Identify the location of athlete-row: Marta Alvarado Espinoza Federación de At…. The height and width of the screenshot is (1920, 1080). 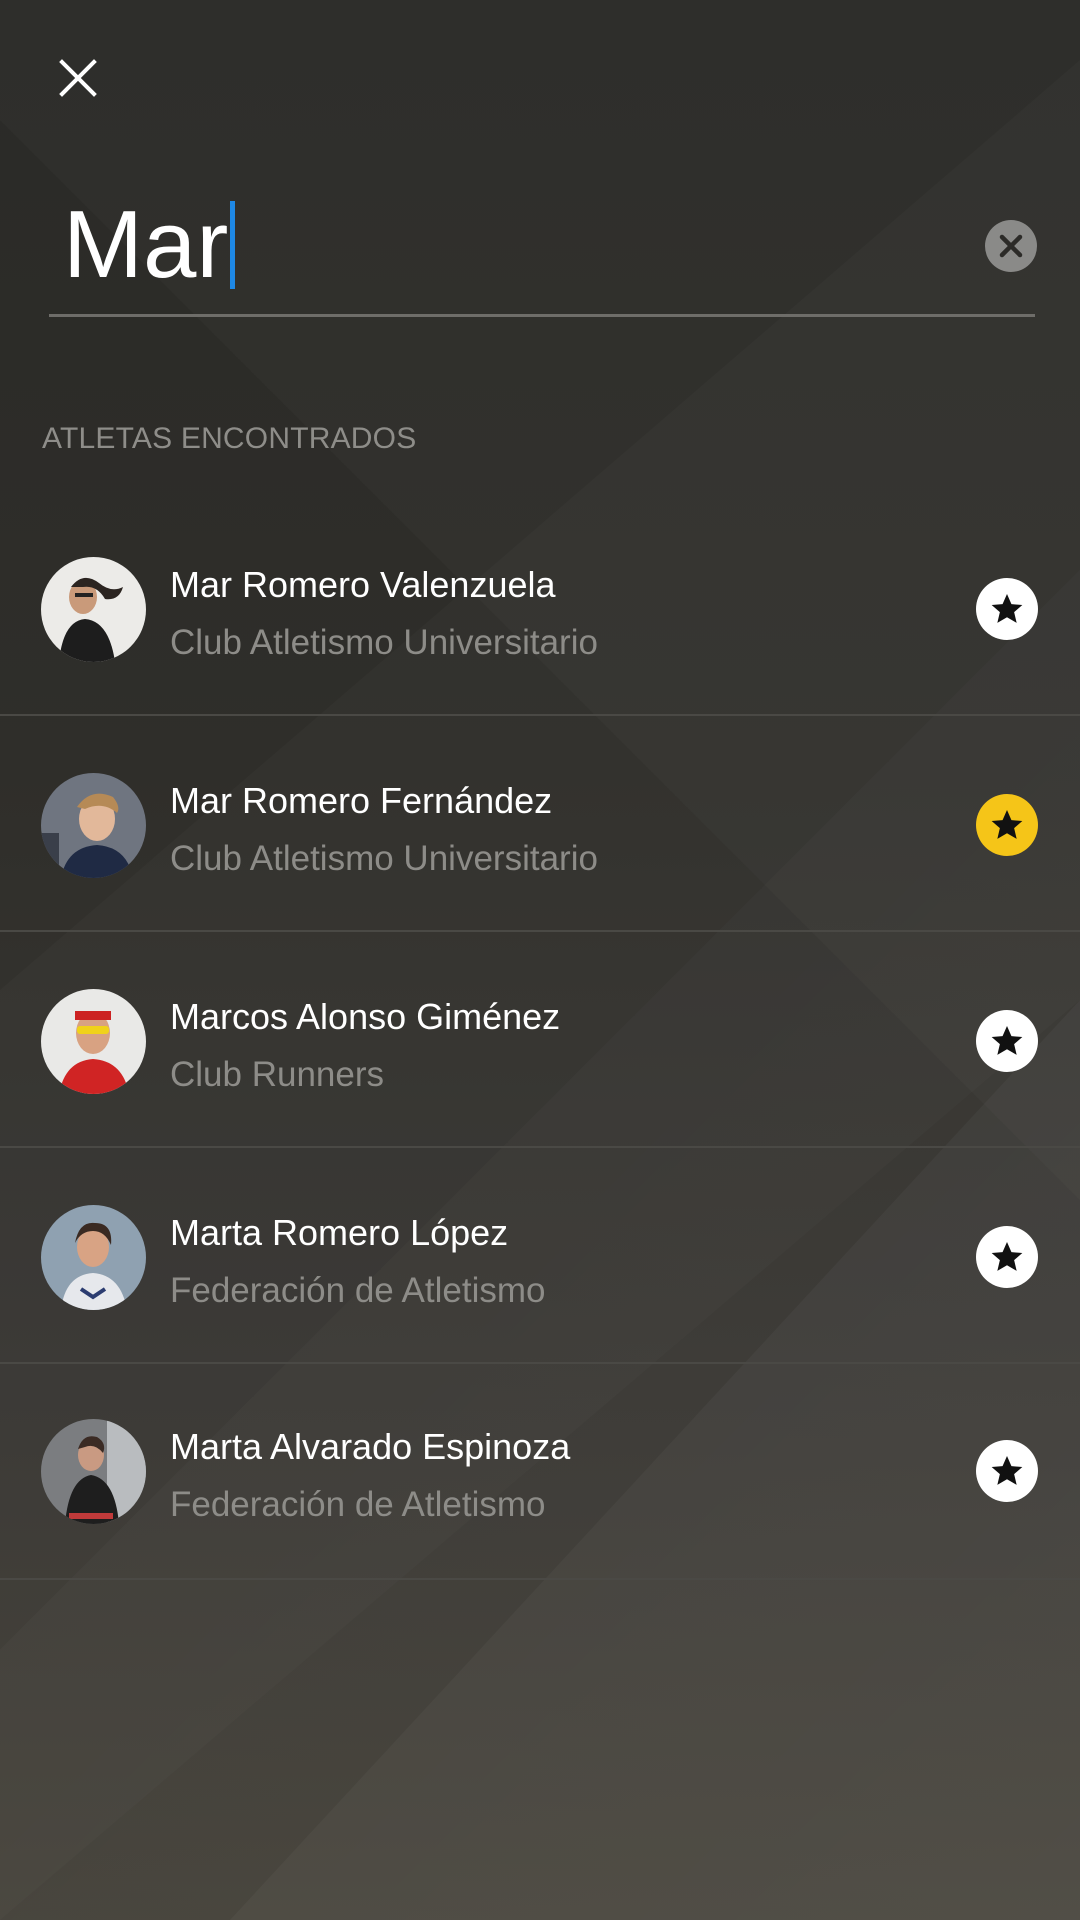
(540, 1472).